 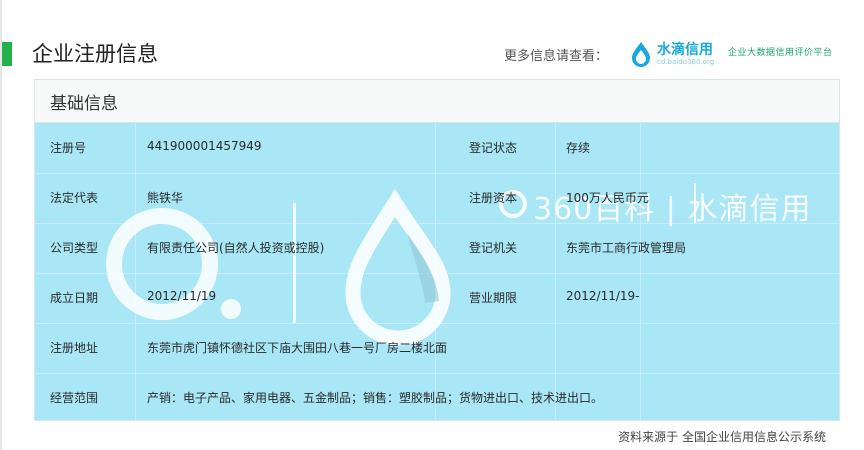 What do you see at coordinates (626, 248) in the screenshot?
I see `registration-authority-value: 东莞市工商行政管理局` at bounding box center [626, 248].